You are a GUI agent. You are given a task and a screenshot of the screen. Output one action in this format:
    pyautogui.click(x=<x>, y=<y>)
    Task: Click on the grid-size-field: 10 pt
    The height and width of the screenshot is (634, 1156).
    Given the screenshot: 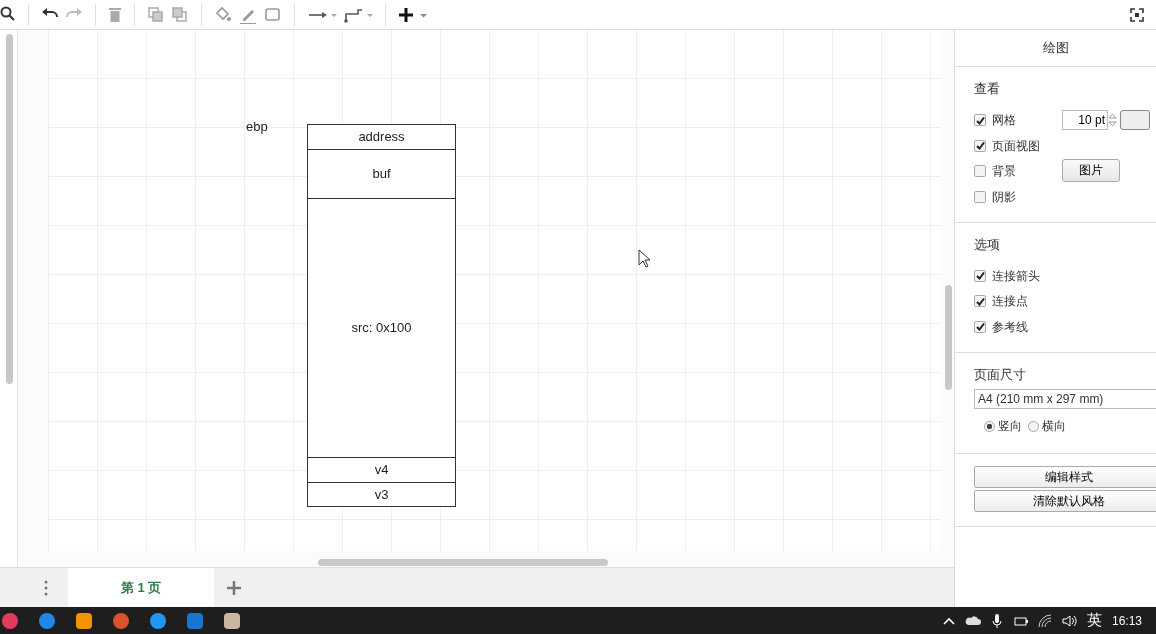 What is the action you would take?
    pyautogui.click(x=1085, y=120)
    